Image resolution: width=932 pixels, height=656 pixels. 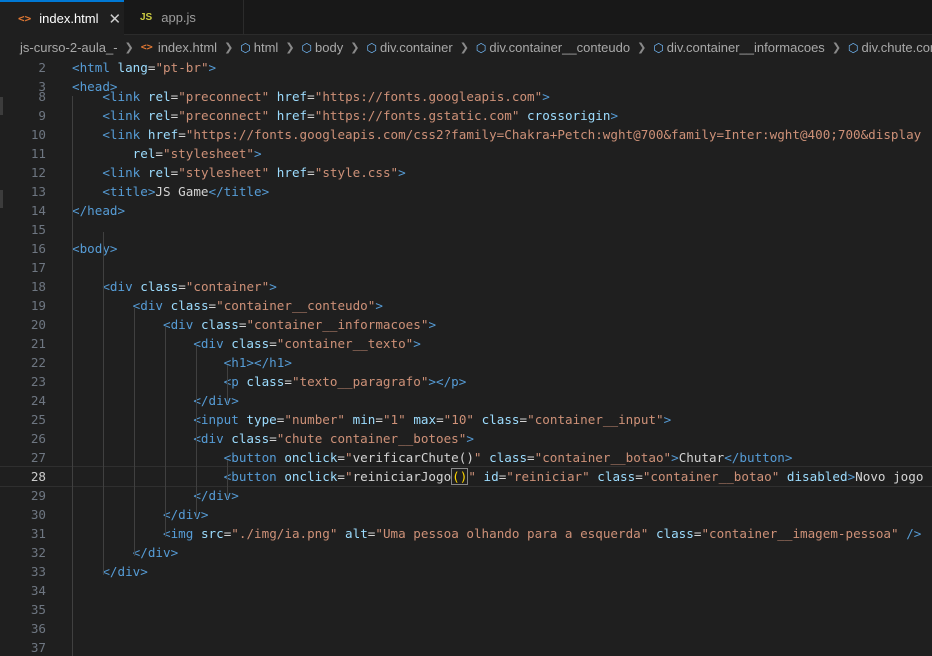 I want to click on line-number: 18, so click(x=38, y=286).